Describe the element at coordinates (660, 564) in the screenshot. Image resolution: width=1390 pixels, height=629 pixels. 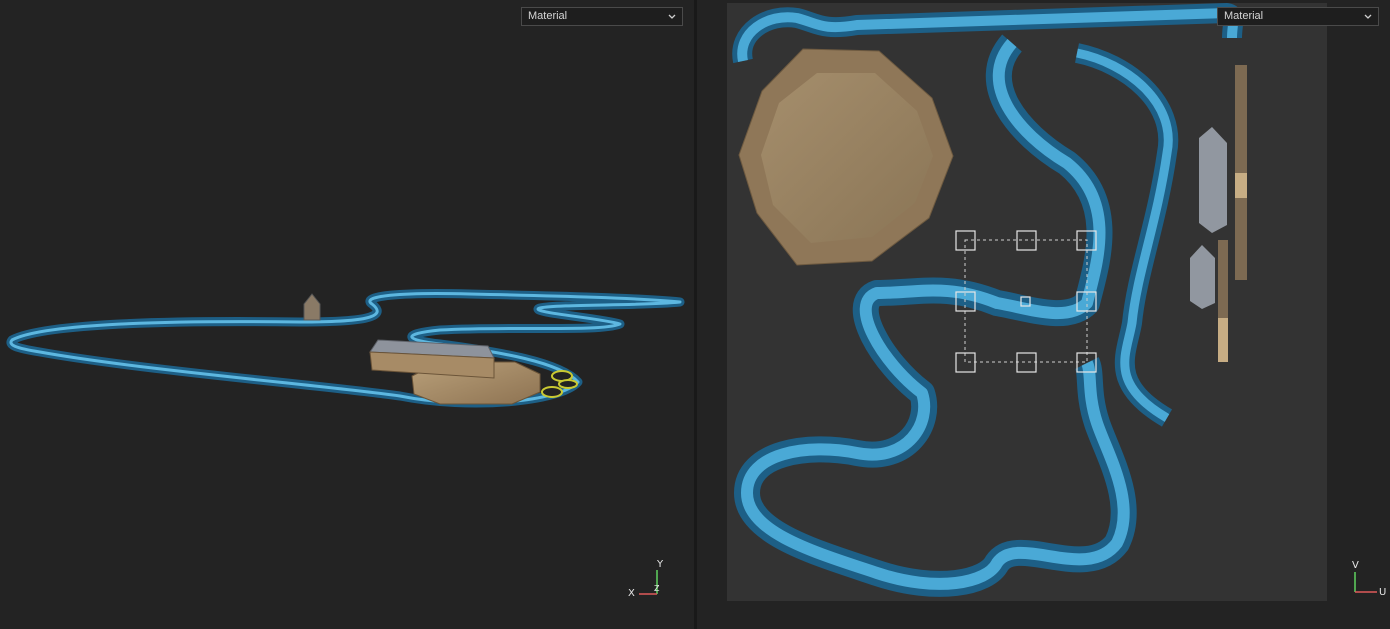
I see `axis-y-label: Y` at that location.